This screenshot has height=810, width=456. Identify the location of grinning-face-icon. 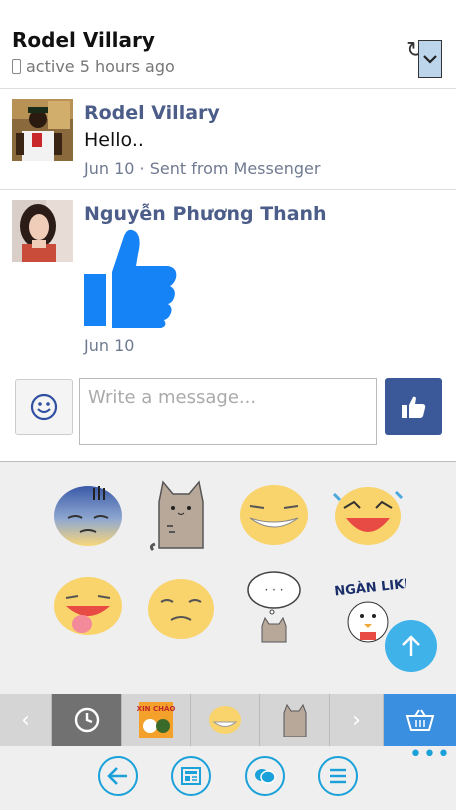
(225, 720).